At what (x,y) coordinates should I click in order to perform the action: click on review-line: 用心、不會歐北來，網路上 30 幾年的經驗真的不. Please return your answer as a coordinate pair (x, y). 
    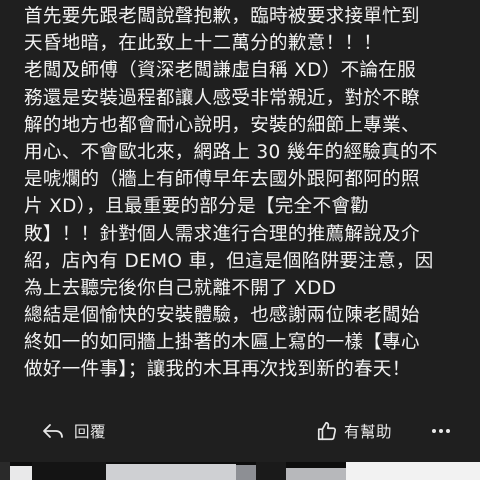
    Looking at the image, I should click on (231, 152).